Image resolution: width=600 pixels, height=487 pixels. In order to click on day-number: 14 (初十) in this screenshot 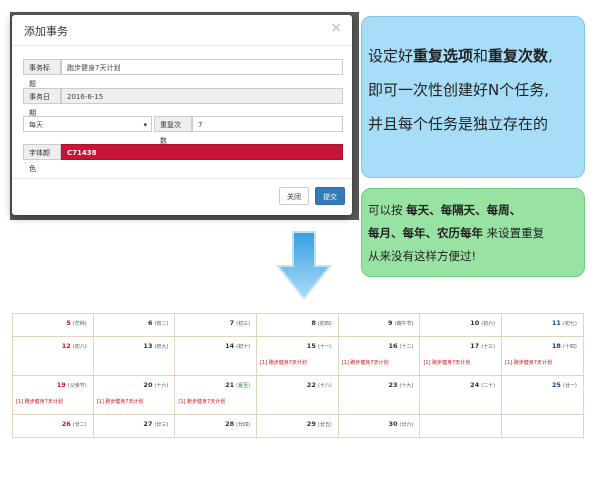, I will do `click(238, 346)`.